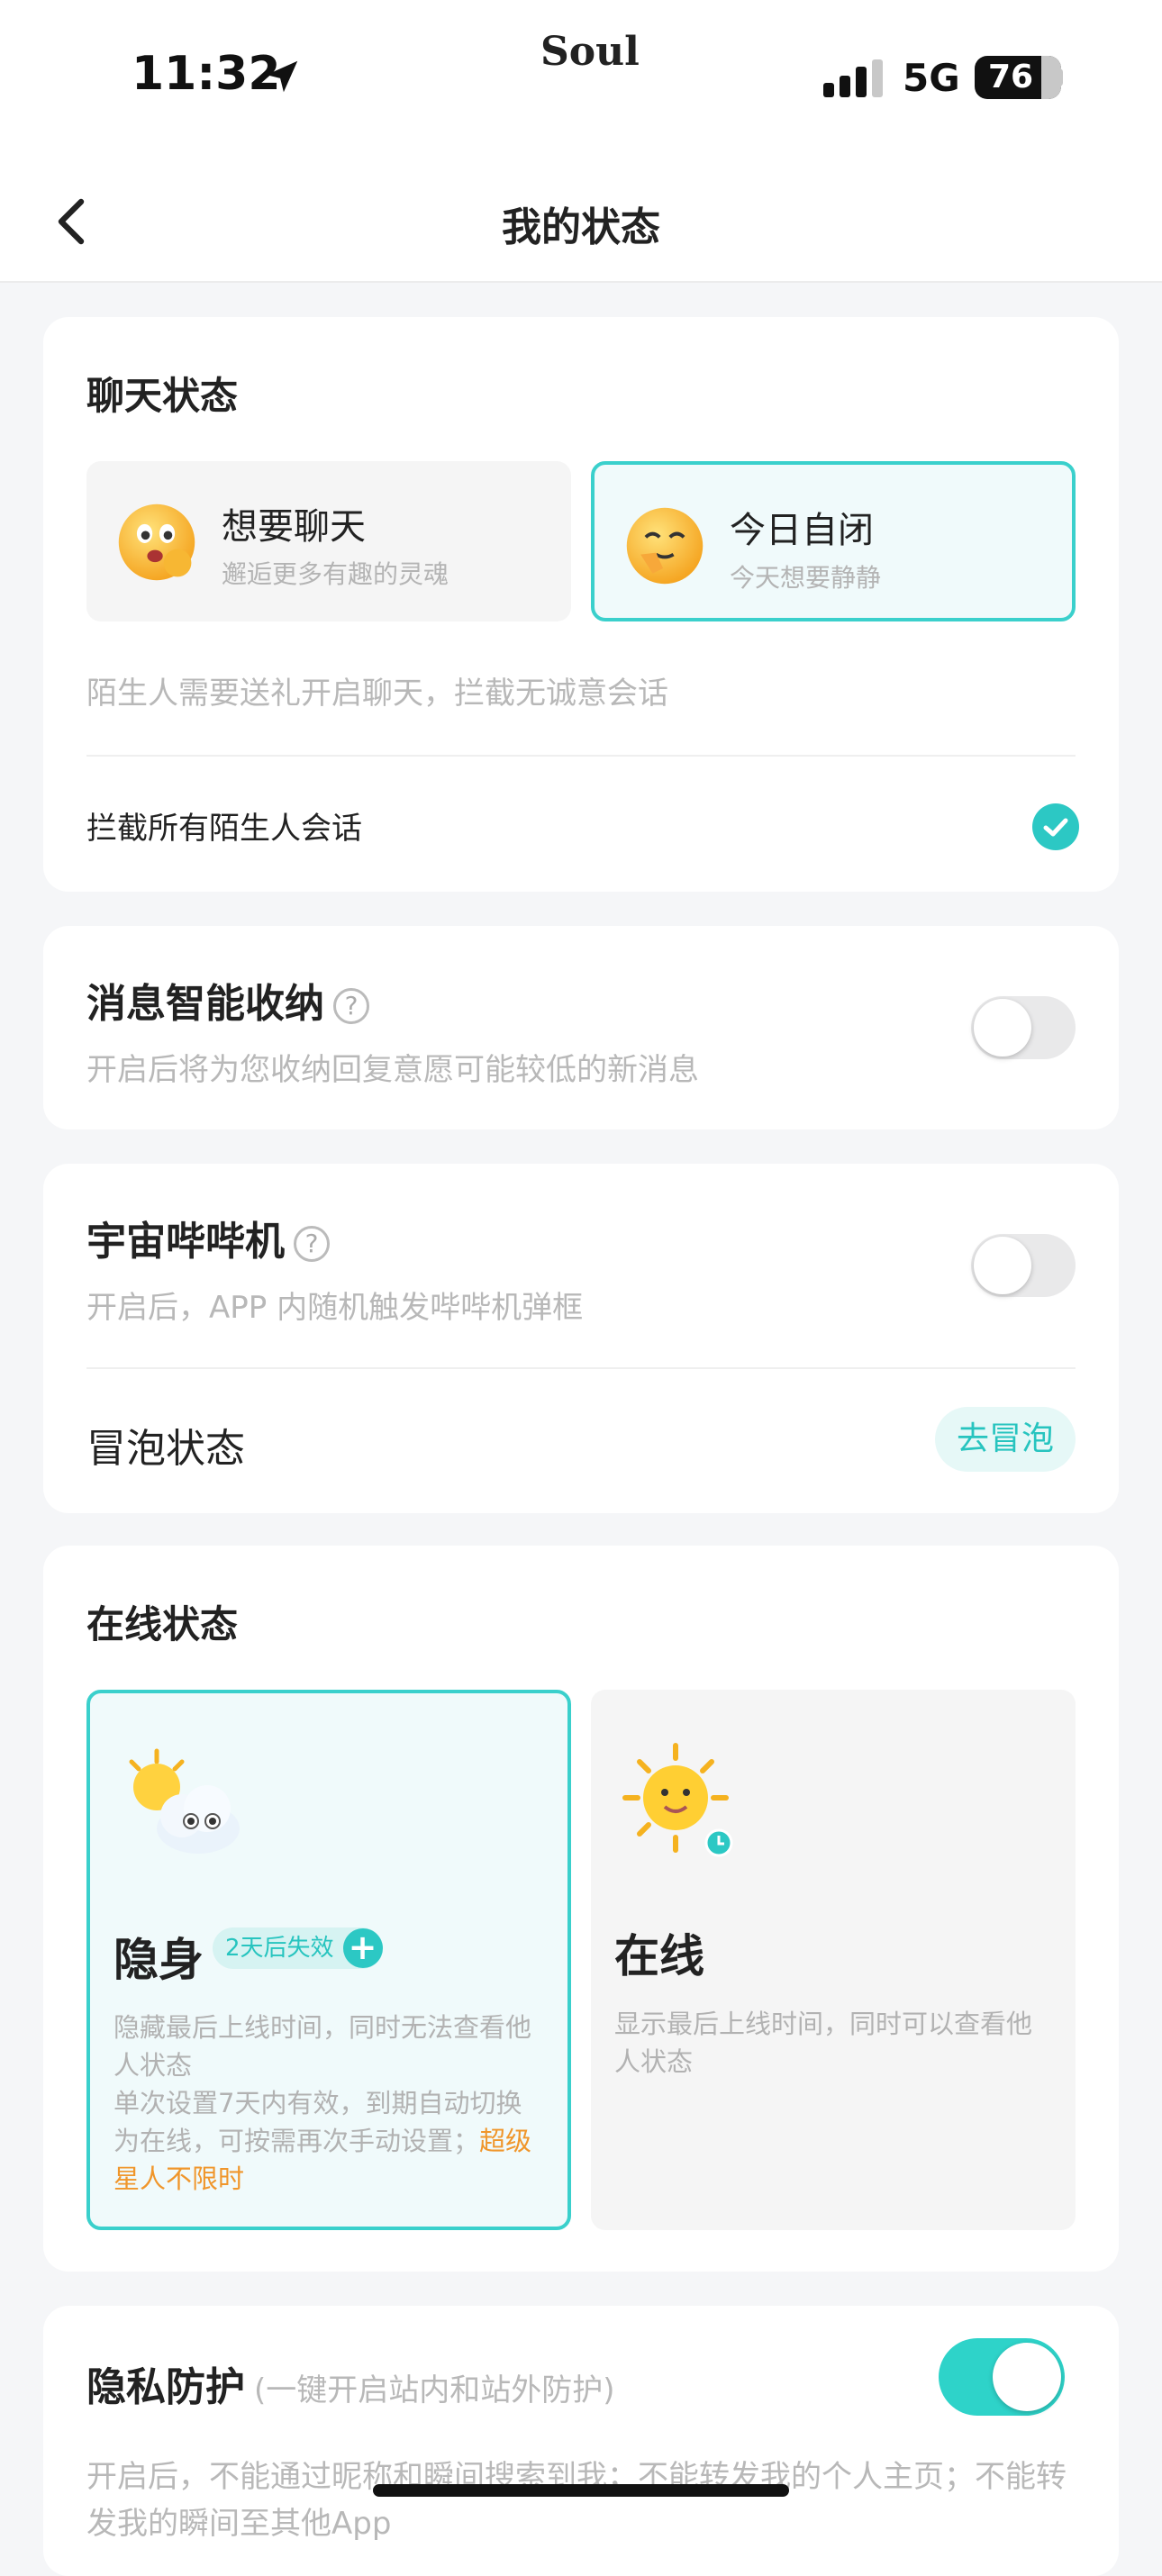 The image size is (1162, 2576). I want to click on smart-fold-card: 消息智能收纳? 开启后将为您收纳回复意愿可能较低的新消息, so click(581, 1027).